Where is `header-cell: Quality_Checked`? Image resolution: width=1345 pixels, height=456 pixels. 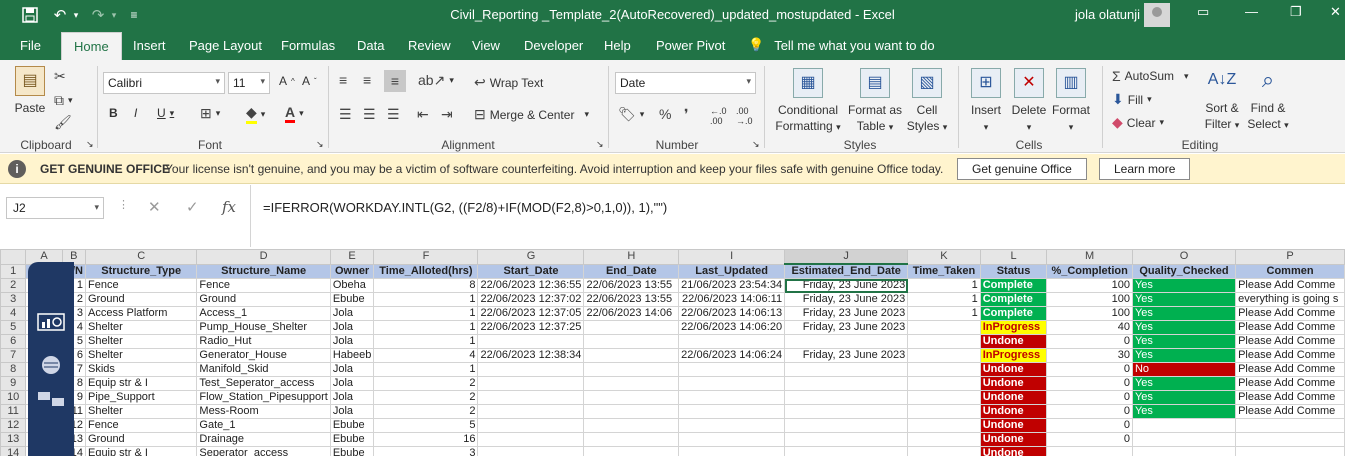
header-cell: Quality_Checked is located at coordinates (1184, 271).